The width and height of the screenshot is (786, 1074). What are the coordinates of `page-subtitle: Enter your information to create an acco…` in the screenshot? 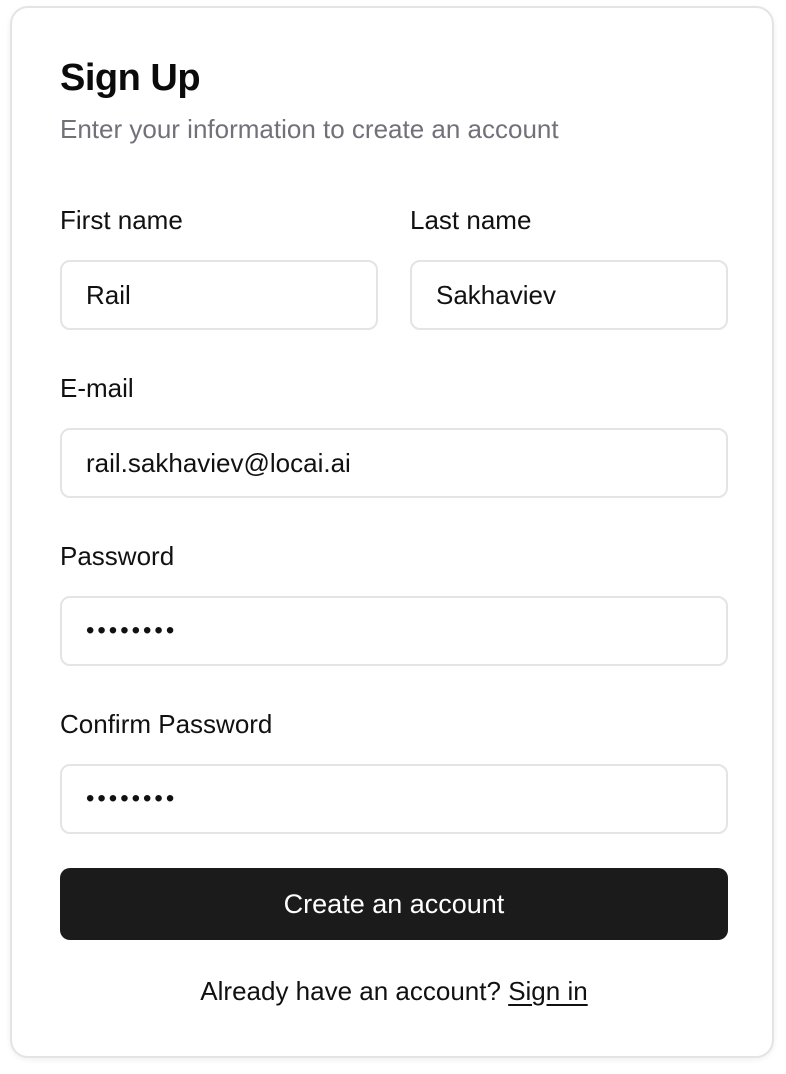 It's located at (309, 129).